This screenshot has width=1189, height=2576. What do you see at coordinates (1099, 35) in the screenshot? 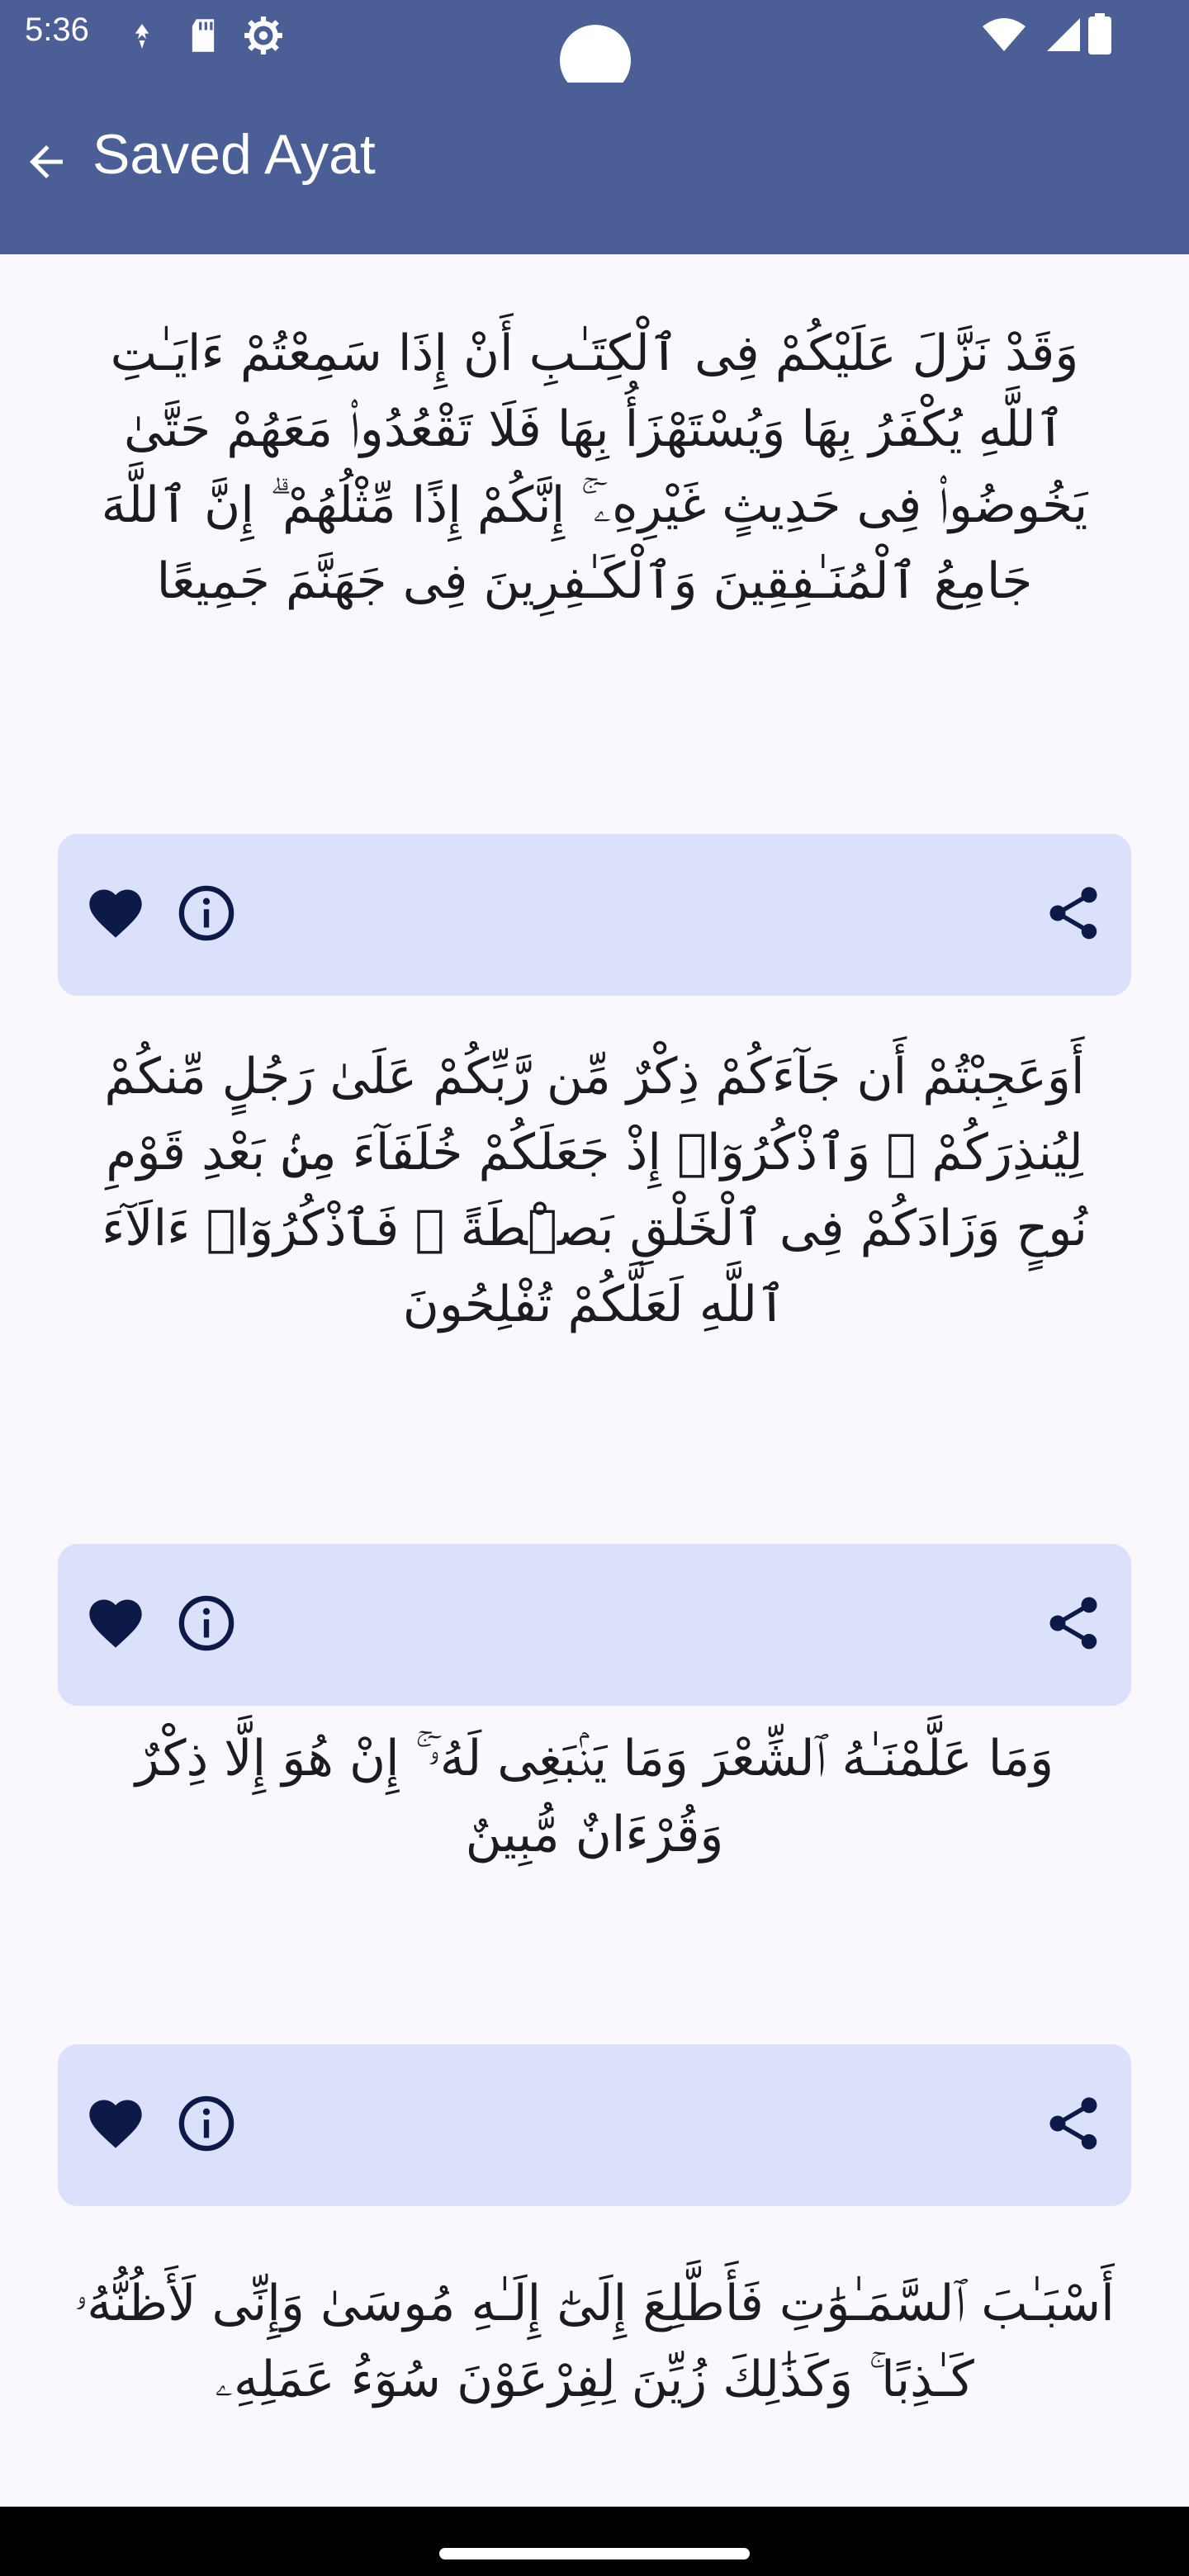
I see `battery-icon` at bounding box center [1099, 35].